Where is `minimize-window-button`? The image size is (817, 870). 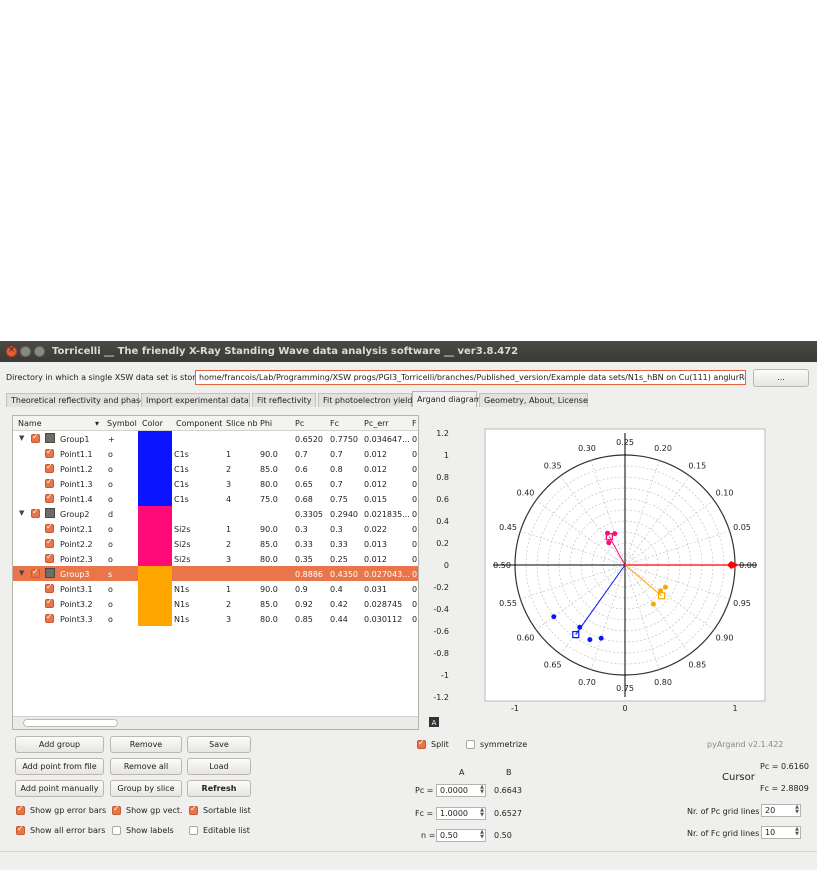 minimize-window-button is located at coordinates (25, 351).